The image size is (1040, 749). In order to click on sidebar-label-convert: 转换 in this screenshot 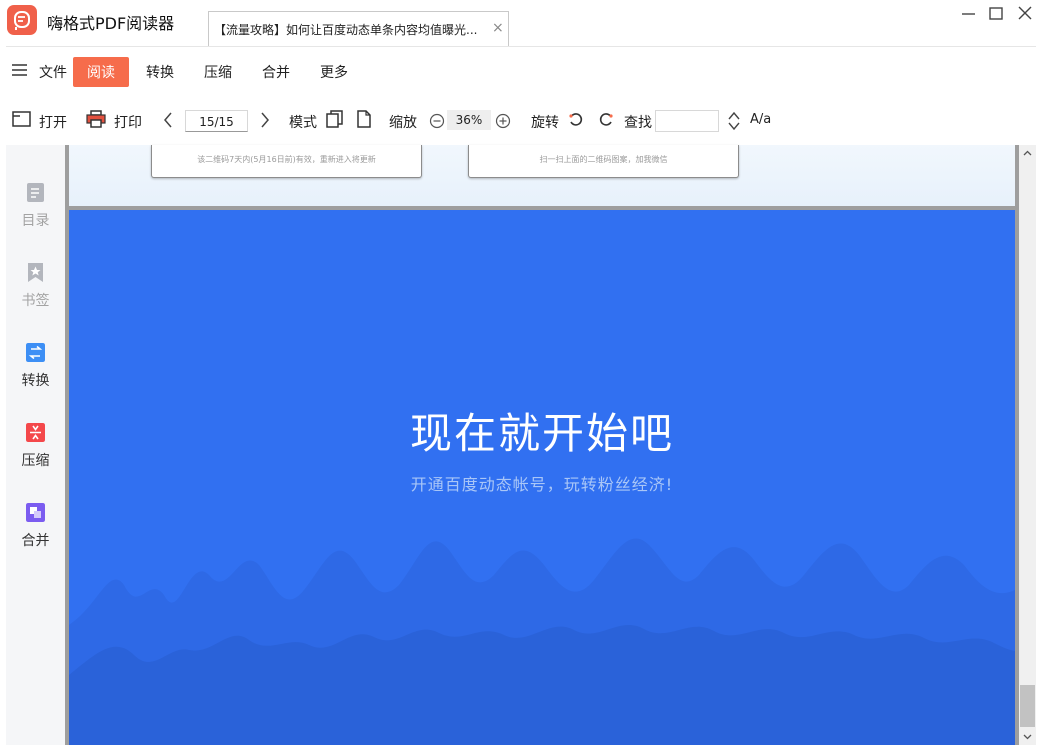, I will do `click(35, 381)`.